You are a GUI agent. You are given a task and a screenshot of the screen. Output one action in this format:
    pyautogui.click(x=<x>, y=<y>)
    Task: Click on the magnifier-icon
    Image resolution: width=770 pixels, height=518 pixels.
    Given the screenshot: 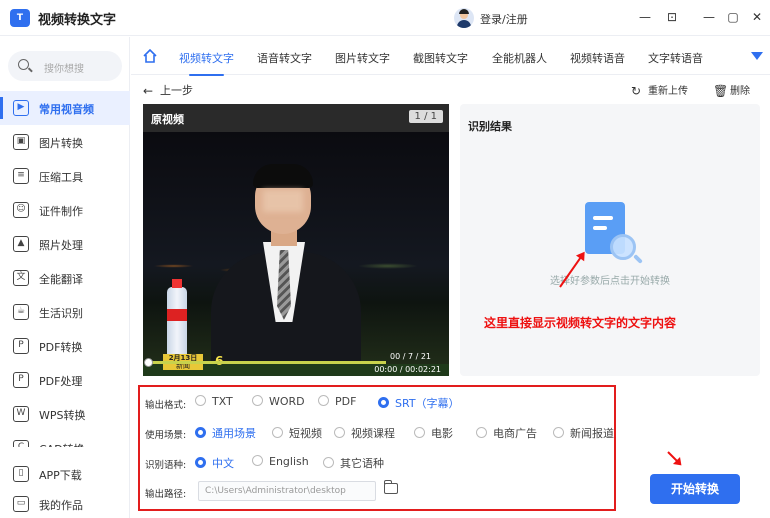 What is the action you would take?
    pyautogui.click(x=623, y=247)
    